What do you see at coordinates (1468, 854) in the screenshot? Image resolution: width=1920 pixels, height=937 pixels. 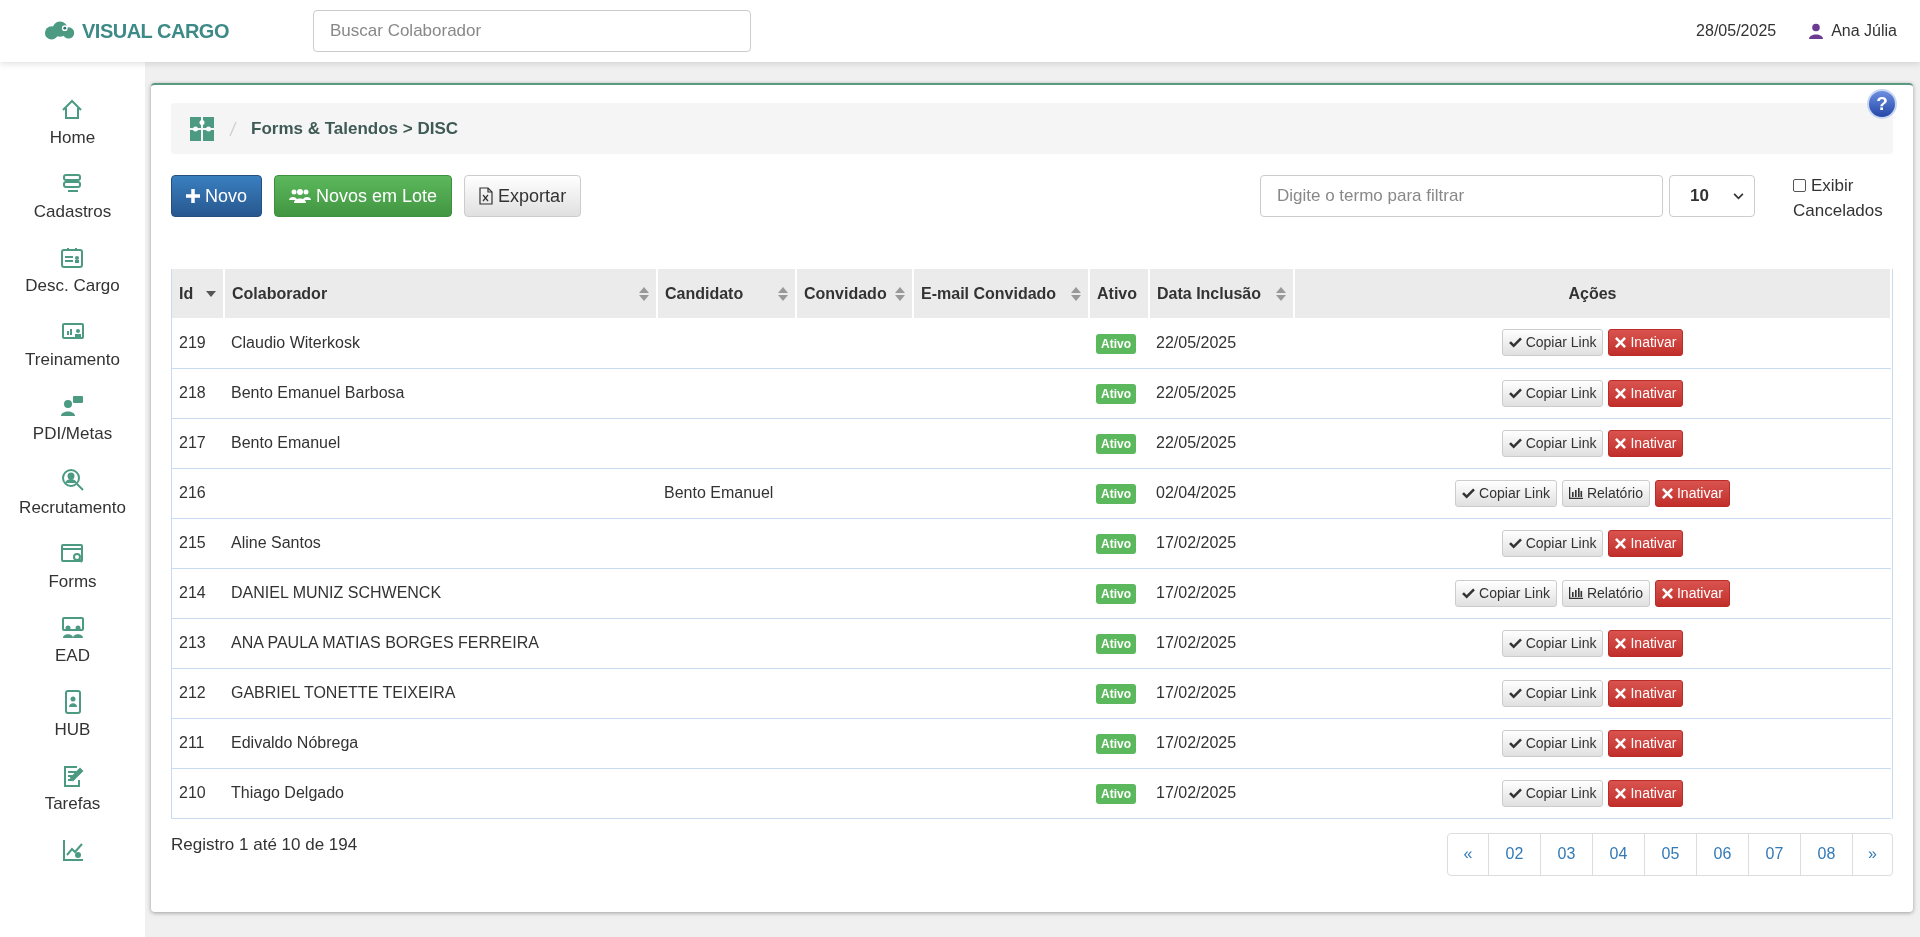 I see `page-link: «` at bounding box center [1468, 854].